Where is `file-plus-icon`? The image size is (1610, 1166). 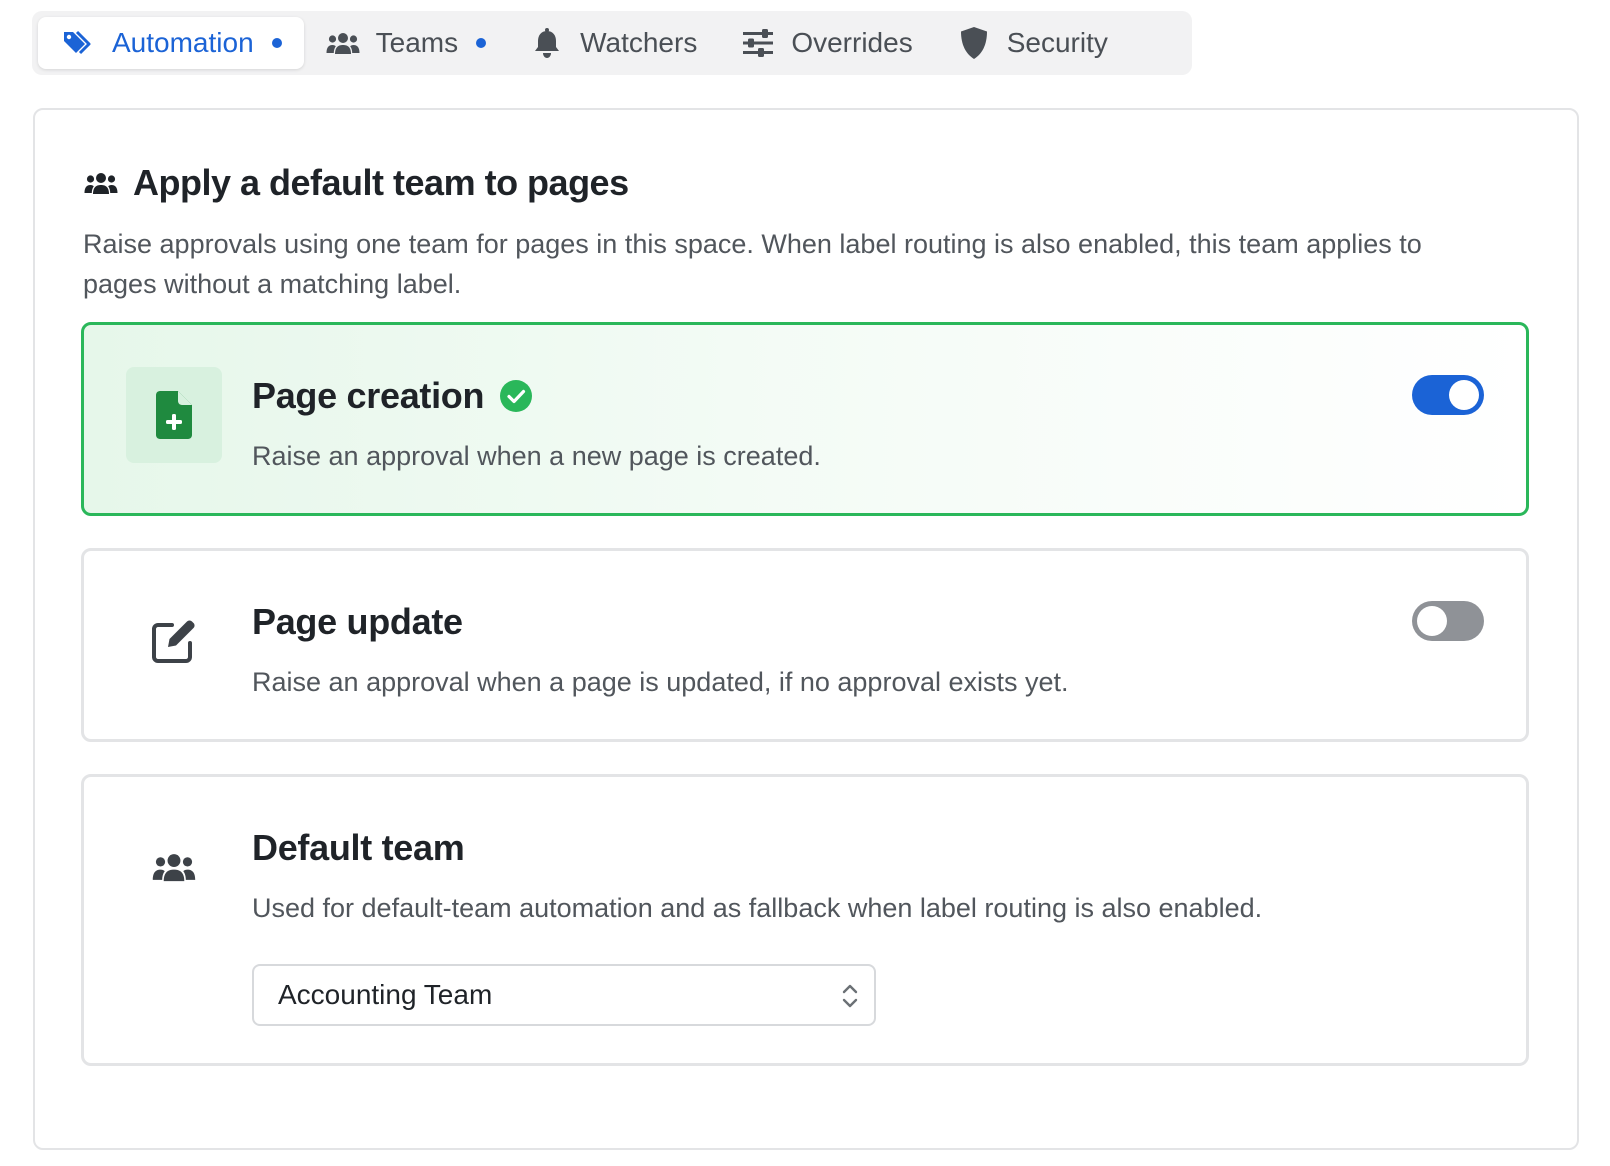 file-plus-icon is located at coordinates (174, 415).